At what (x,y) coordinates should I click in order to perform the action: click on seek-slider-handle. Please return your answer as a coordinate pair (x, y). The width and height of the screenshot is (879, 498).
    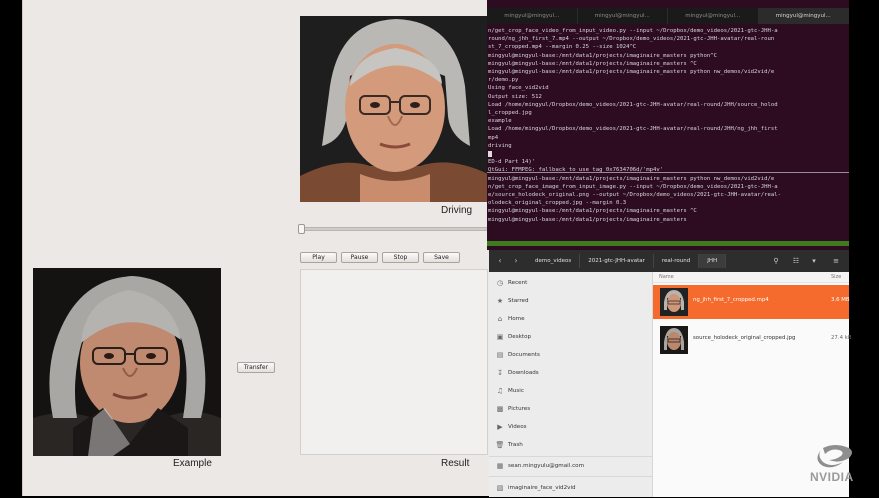
    Looking at the image, I should click on (301, 229).